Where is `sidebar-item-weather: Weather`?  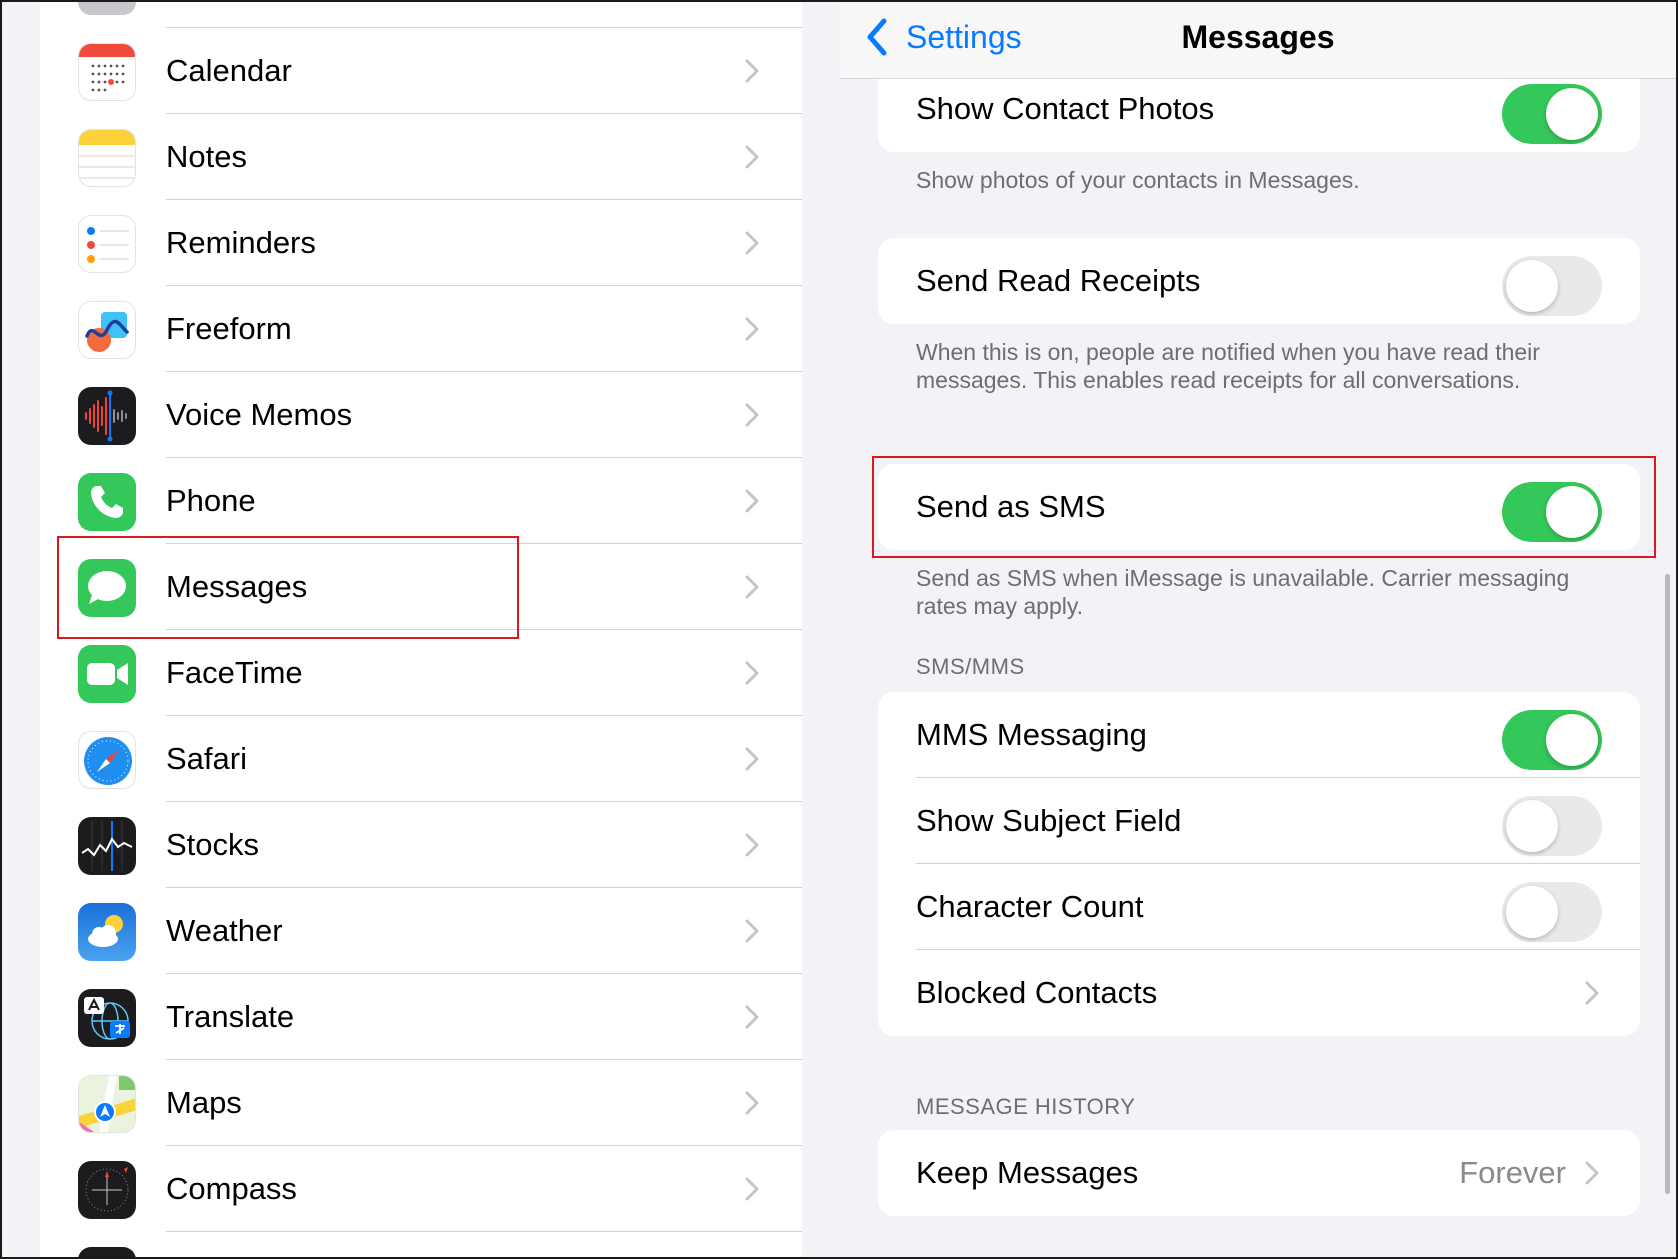
sidebar-item-weather: Weather is located at coordinates (421, 931).